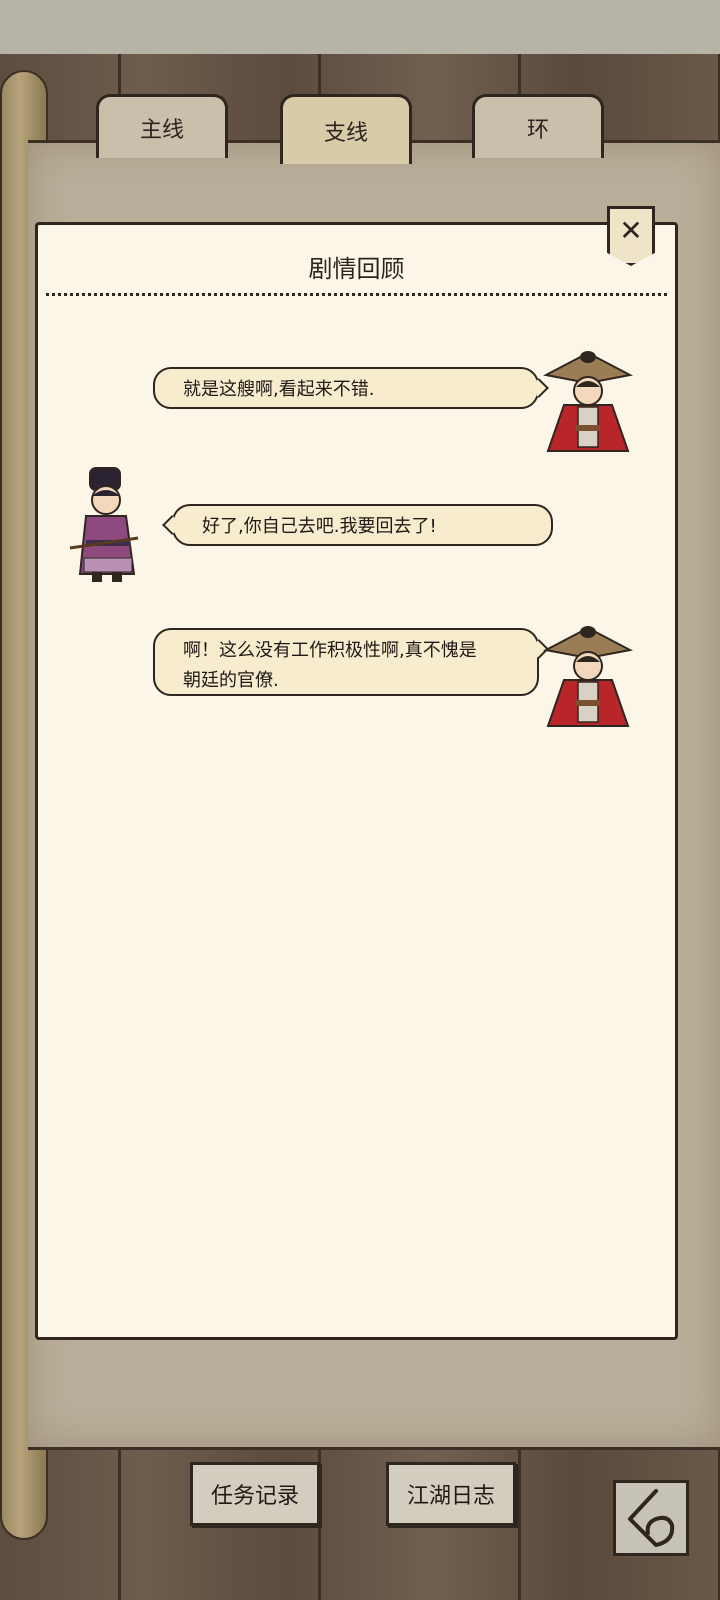  Describe the element at coordinates (161, 130) in the screenshot. I see `tab-label: 主线` at that location.